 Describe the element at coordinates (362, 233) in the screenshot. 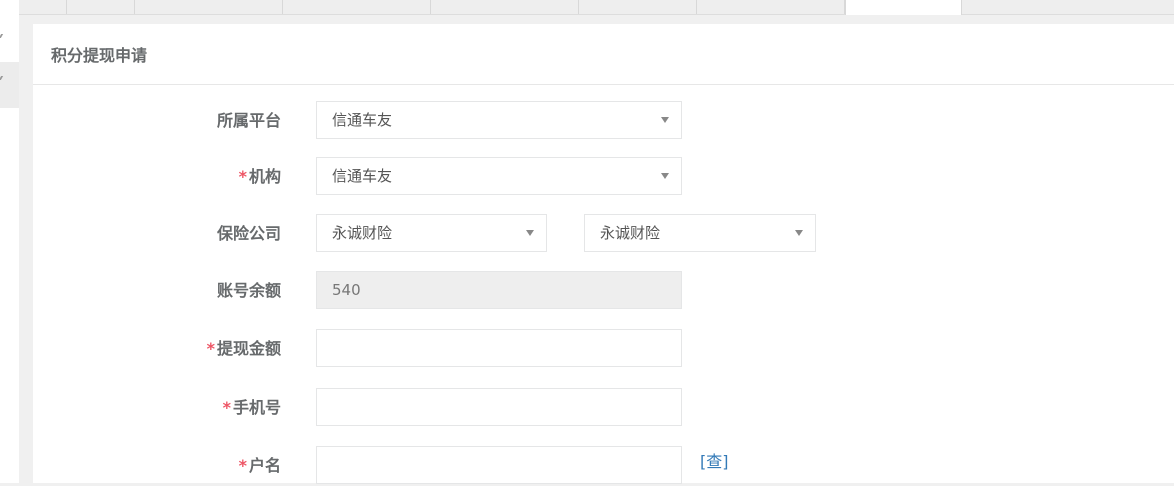

I see `insurer-select-1-value: 永诚财险` at that location.